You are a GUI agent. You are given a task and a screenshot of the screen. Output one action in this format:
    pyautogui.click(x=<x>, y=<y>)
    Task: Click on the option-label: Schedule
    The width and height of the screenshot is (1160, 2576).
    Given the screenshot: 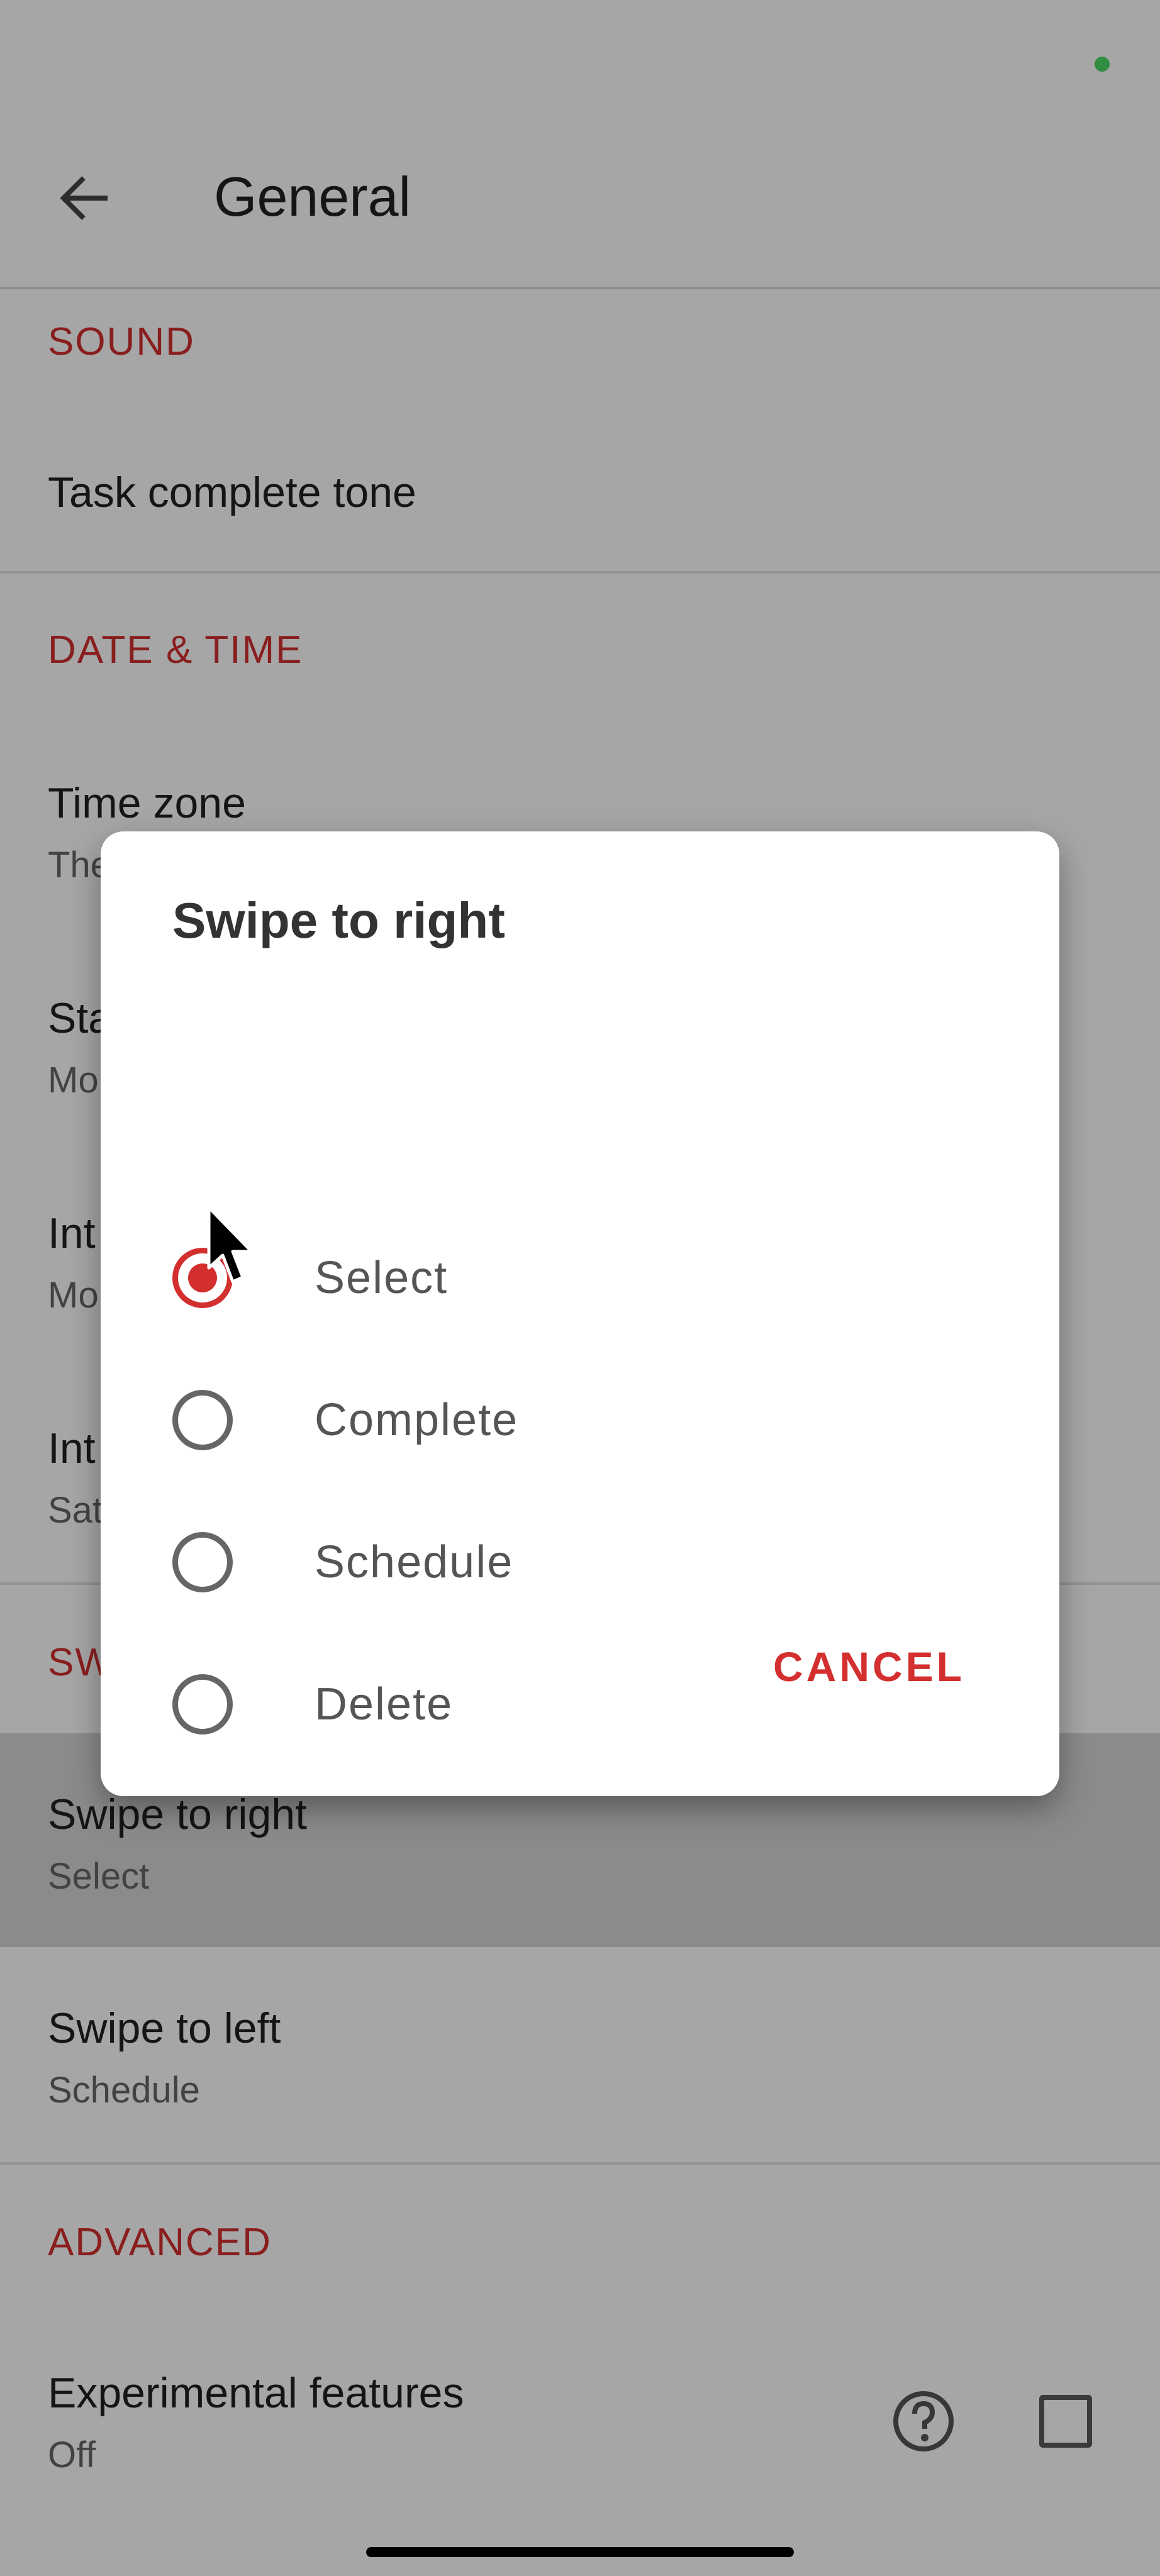 What is the action you would take?
    pyautogui.click(x=415, y=1562)
    